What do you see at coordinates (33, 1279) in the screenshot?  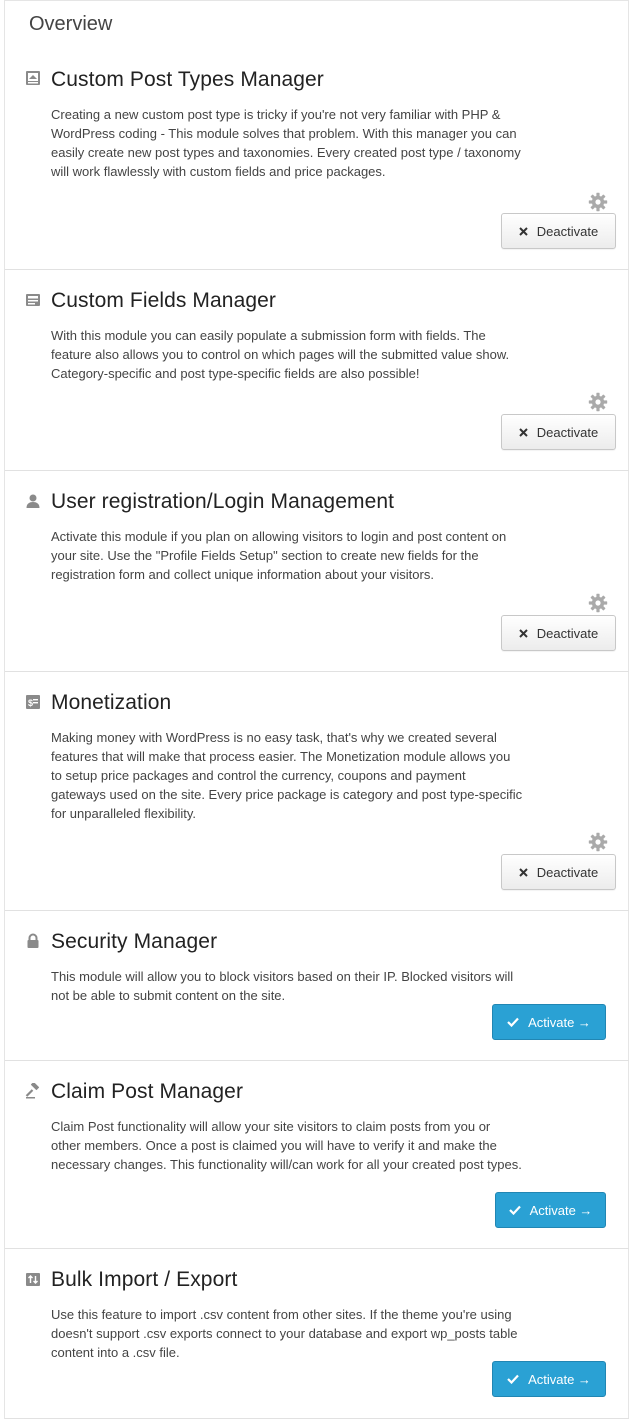 I see `import-export-icon` at bounding box center [33, 1279].